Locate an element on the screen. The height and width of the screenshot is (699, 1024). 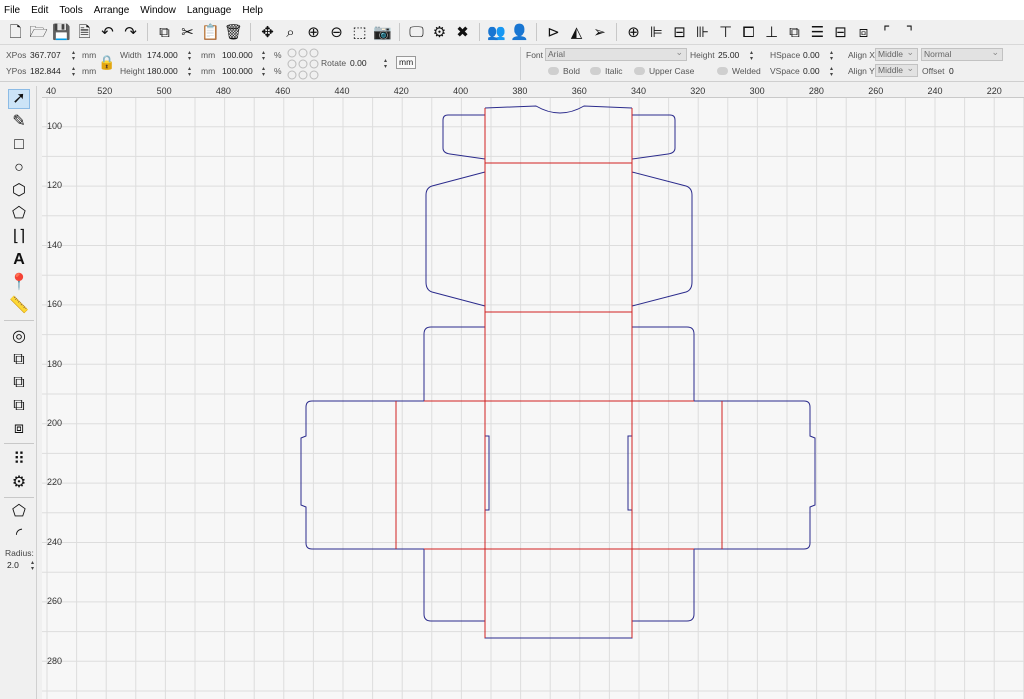
scale-w-spinner: ▴ ▾ is located at coordinates (263, 56).